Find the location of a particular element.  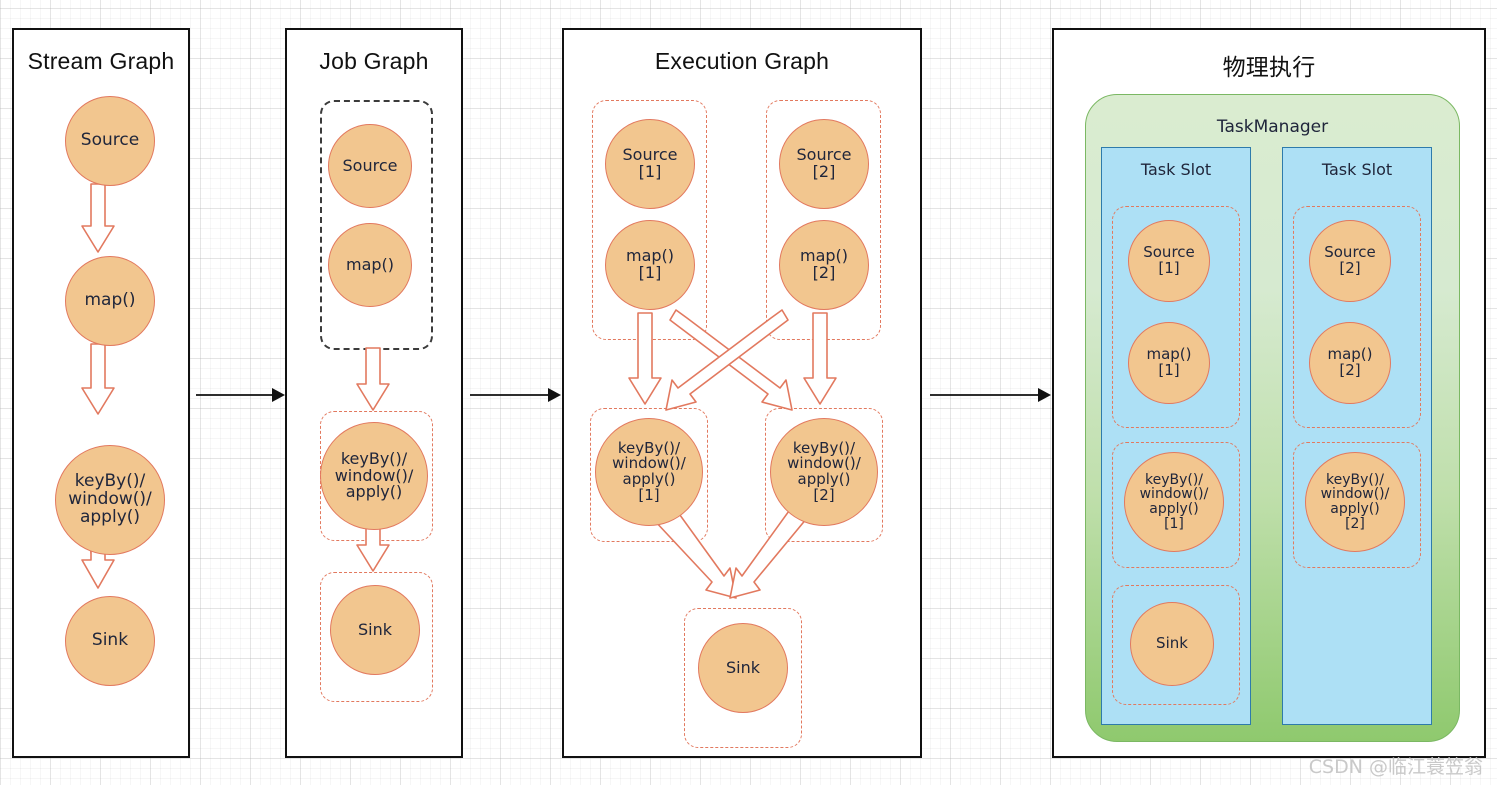

watermark-text: CSDN @临江蓑笠翁 is located at coordinates (1395, 767).